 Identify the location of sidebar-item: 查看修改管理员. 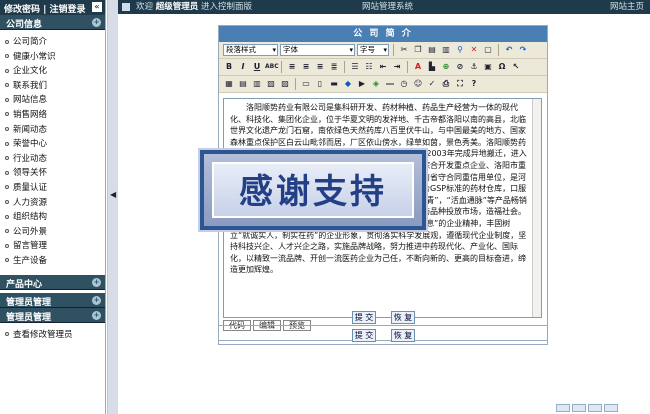
(55, 335).